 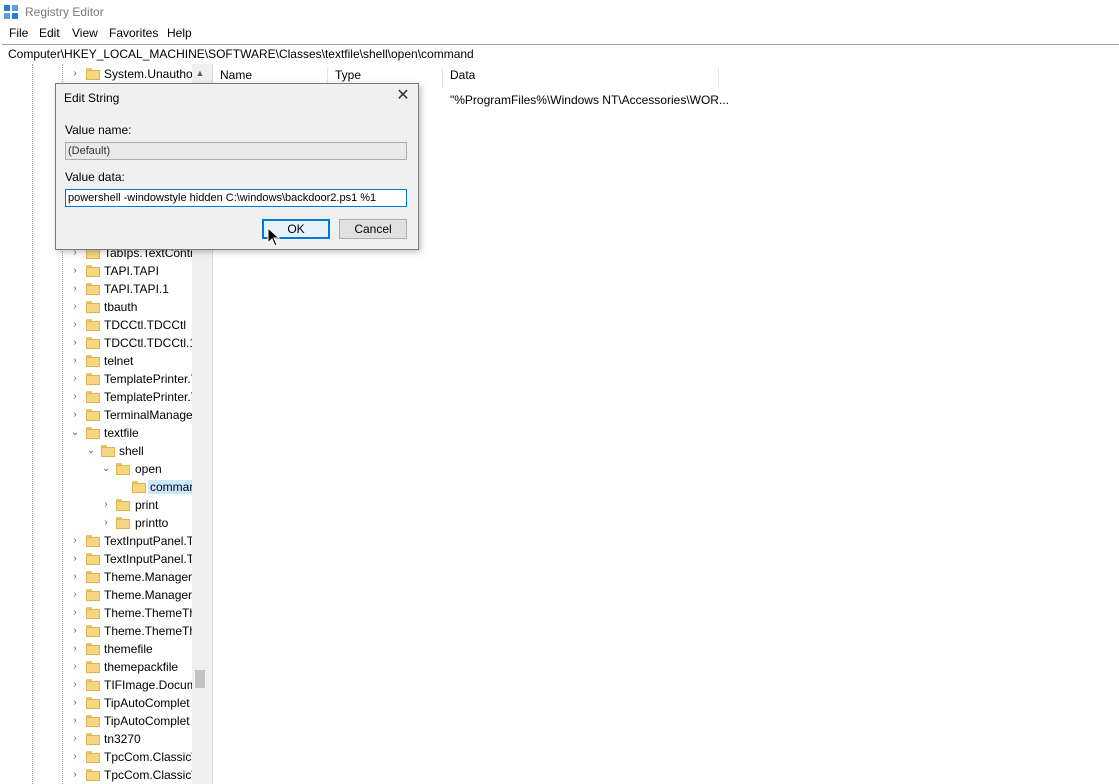 I want to click on tree-item-label: TDCCtl.TDCCtl.1, so click(x=150, y=343).